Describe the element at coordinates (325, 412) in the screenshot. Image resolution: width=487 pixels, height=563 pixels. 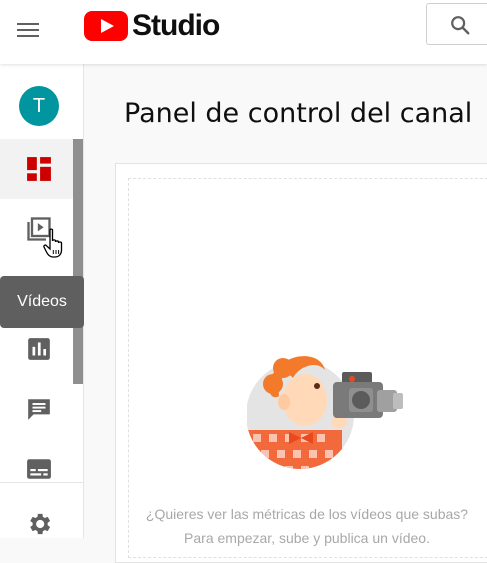
I see `camera-operator-illustration` at that location.